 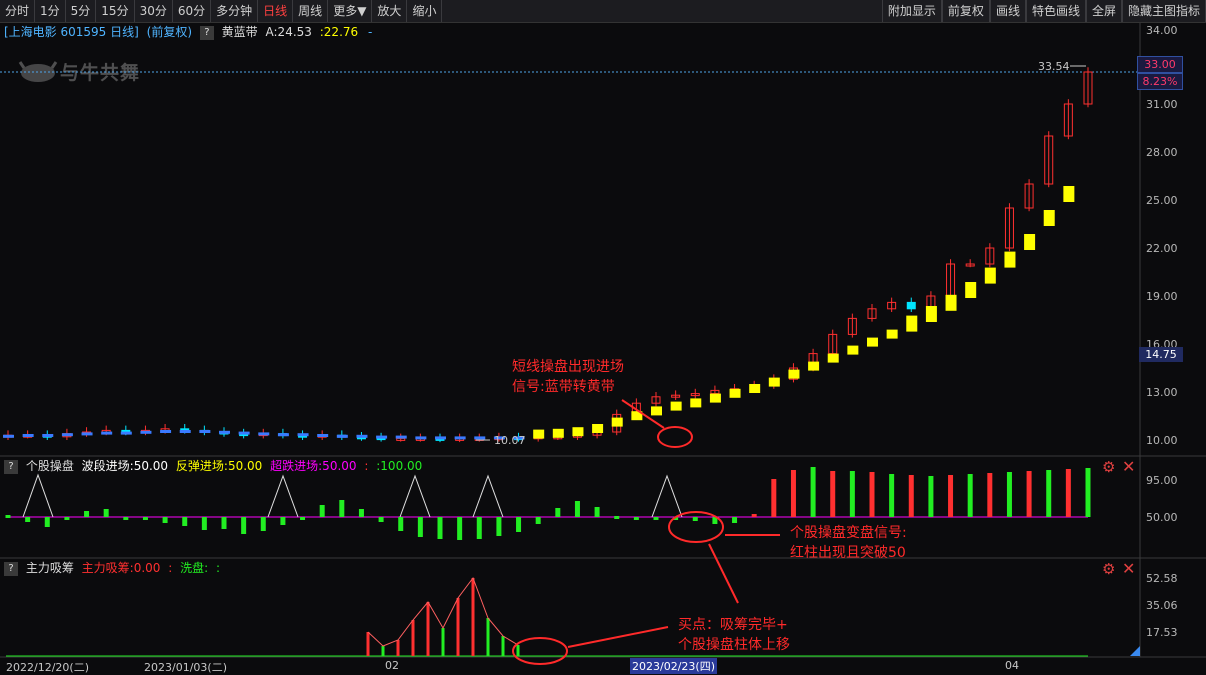 What do you see at coordinates (1162, 480) in the screenshot?
I see `panel2-axis-95: 95.00` at bounding box center [1162, 480].